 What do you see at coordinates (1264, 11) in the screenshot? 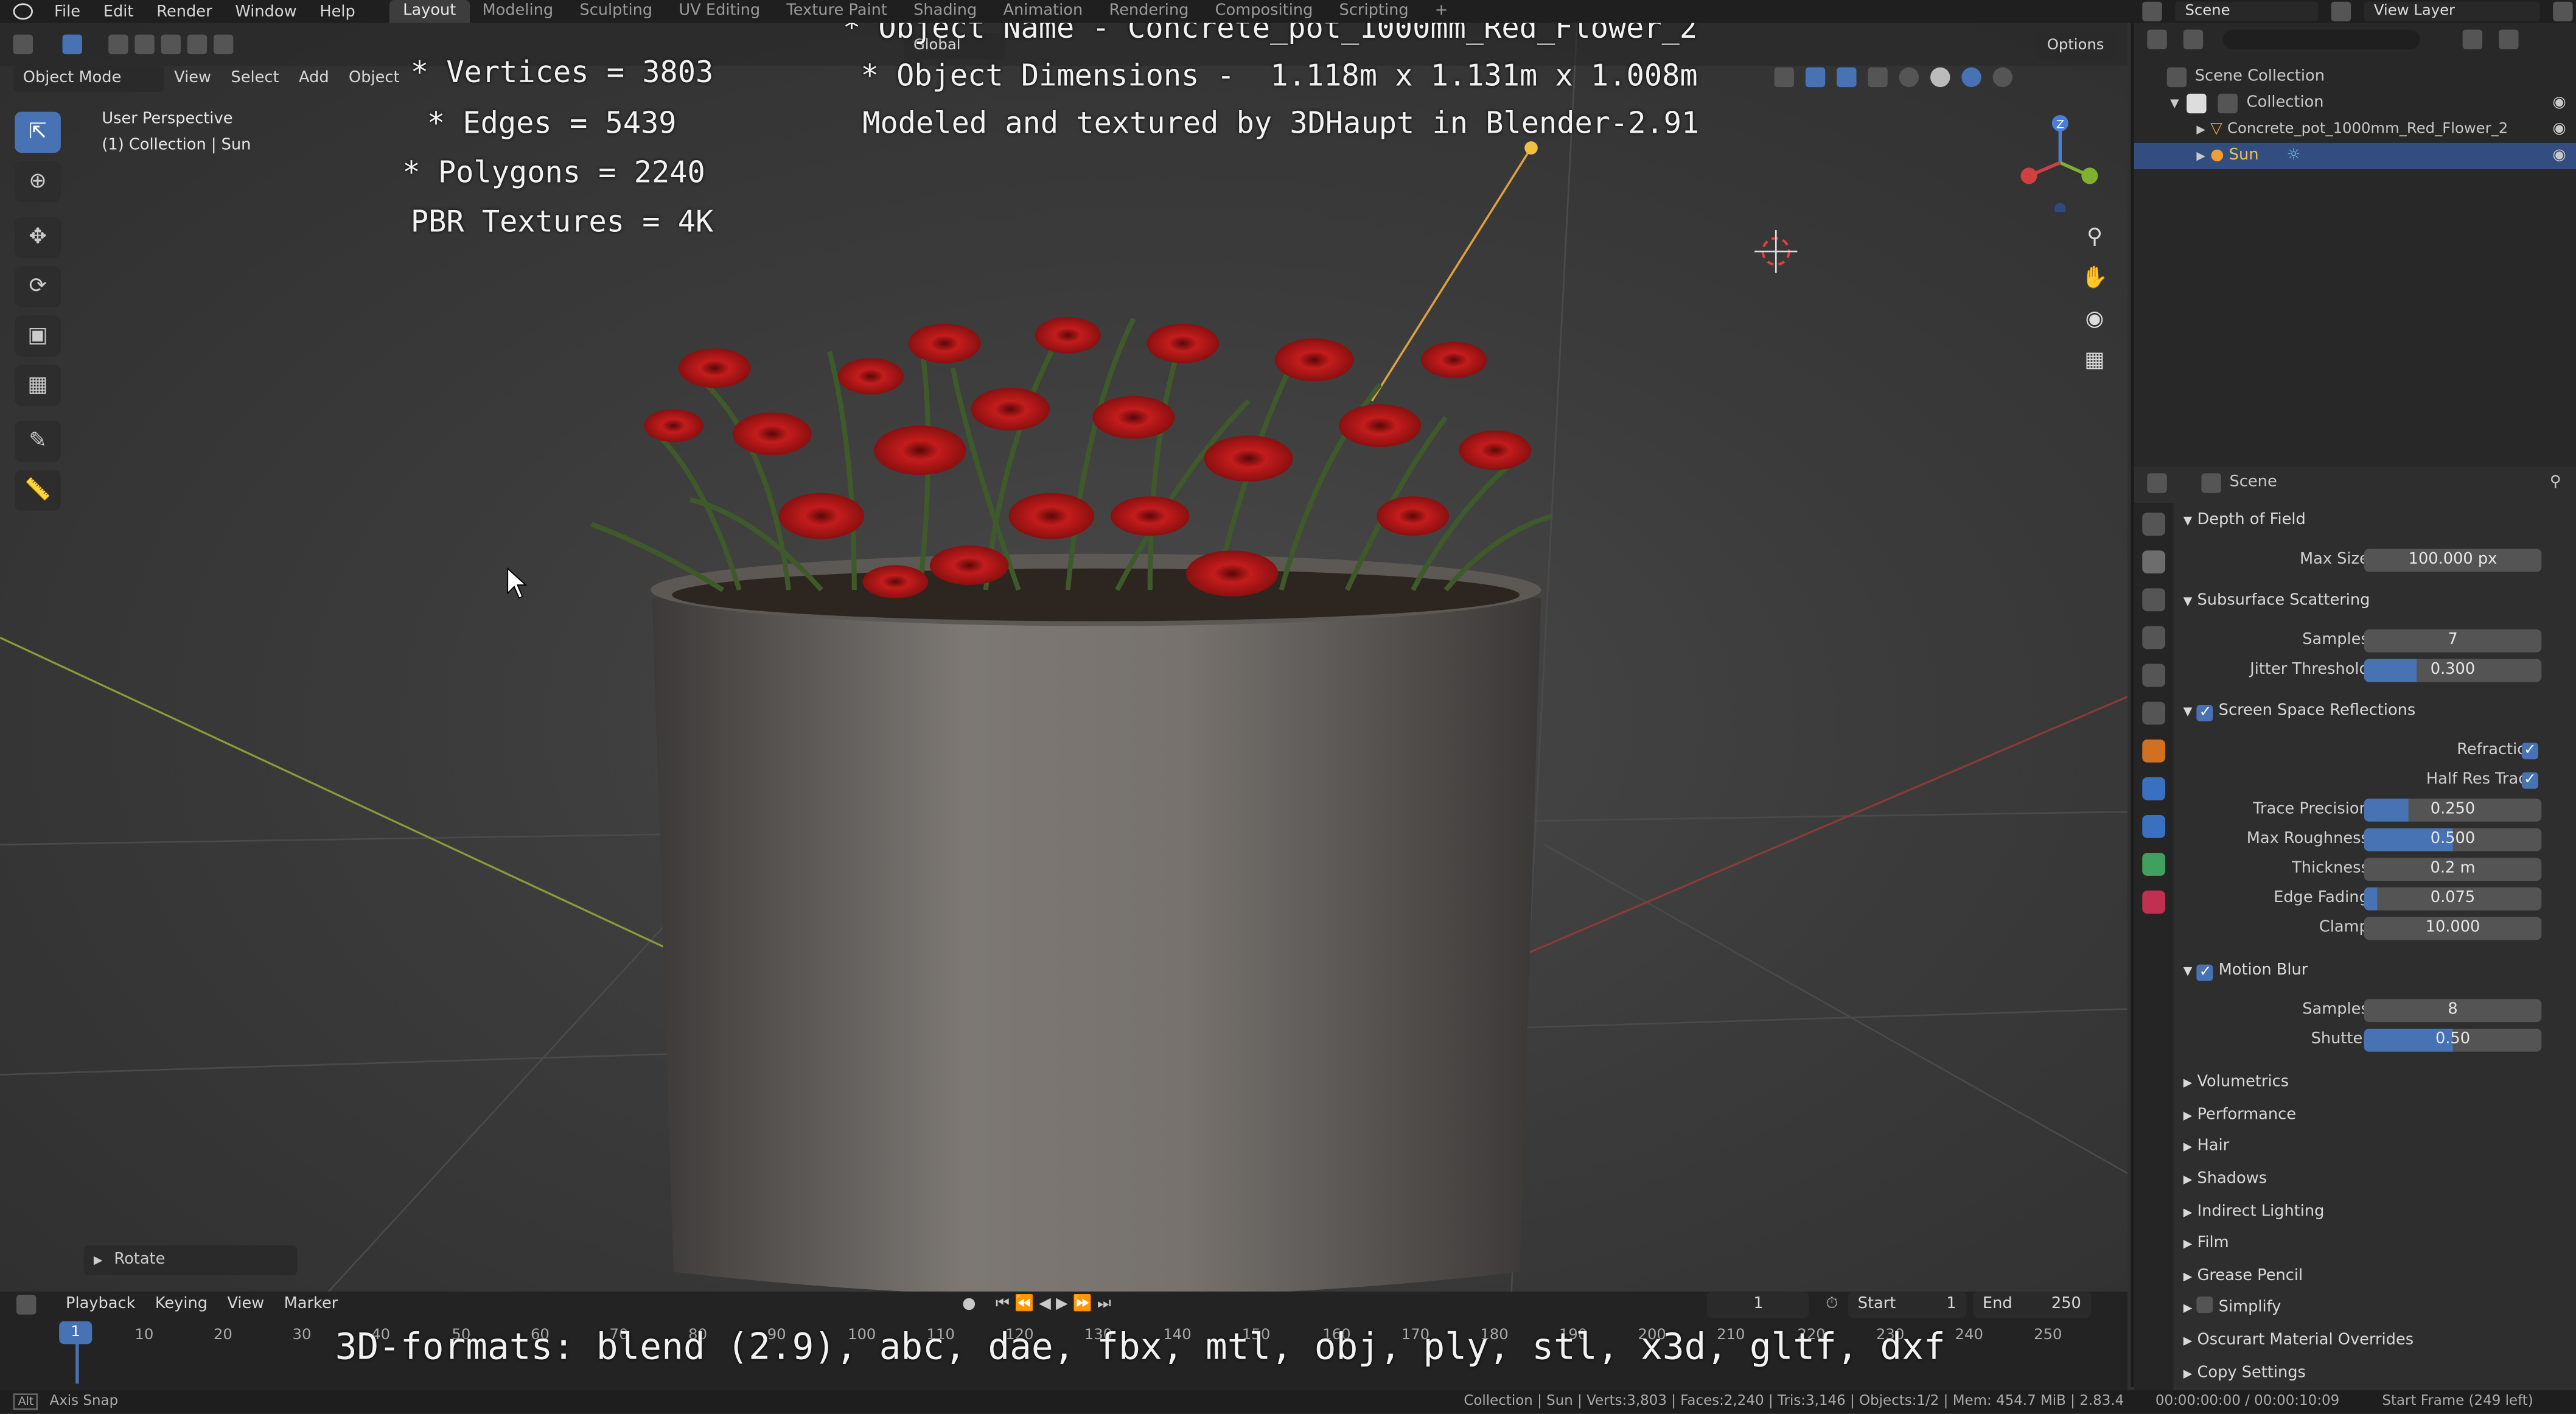
I see `workspace-tab-compositing: Compositing` at bounding box center [1264, 11].